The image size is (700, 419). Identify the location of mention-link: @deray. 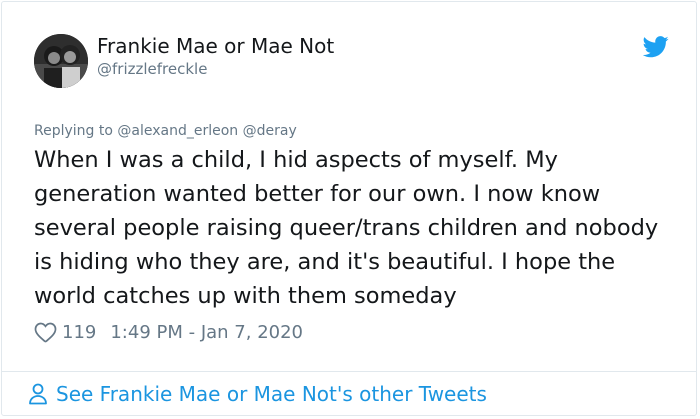
(270, 131).